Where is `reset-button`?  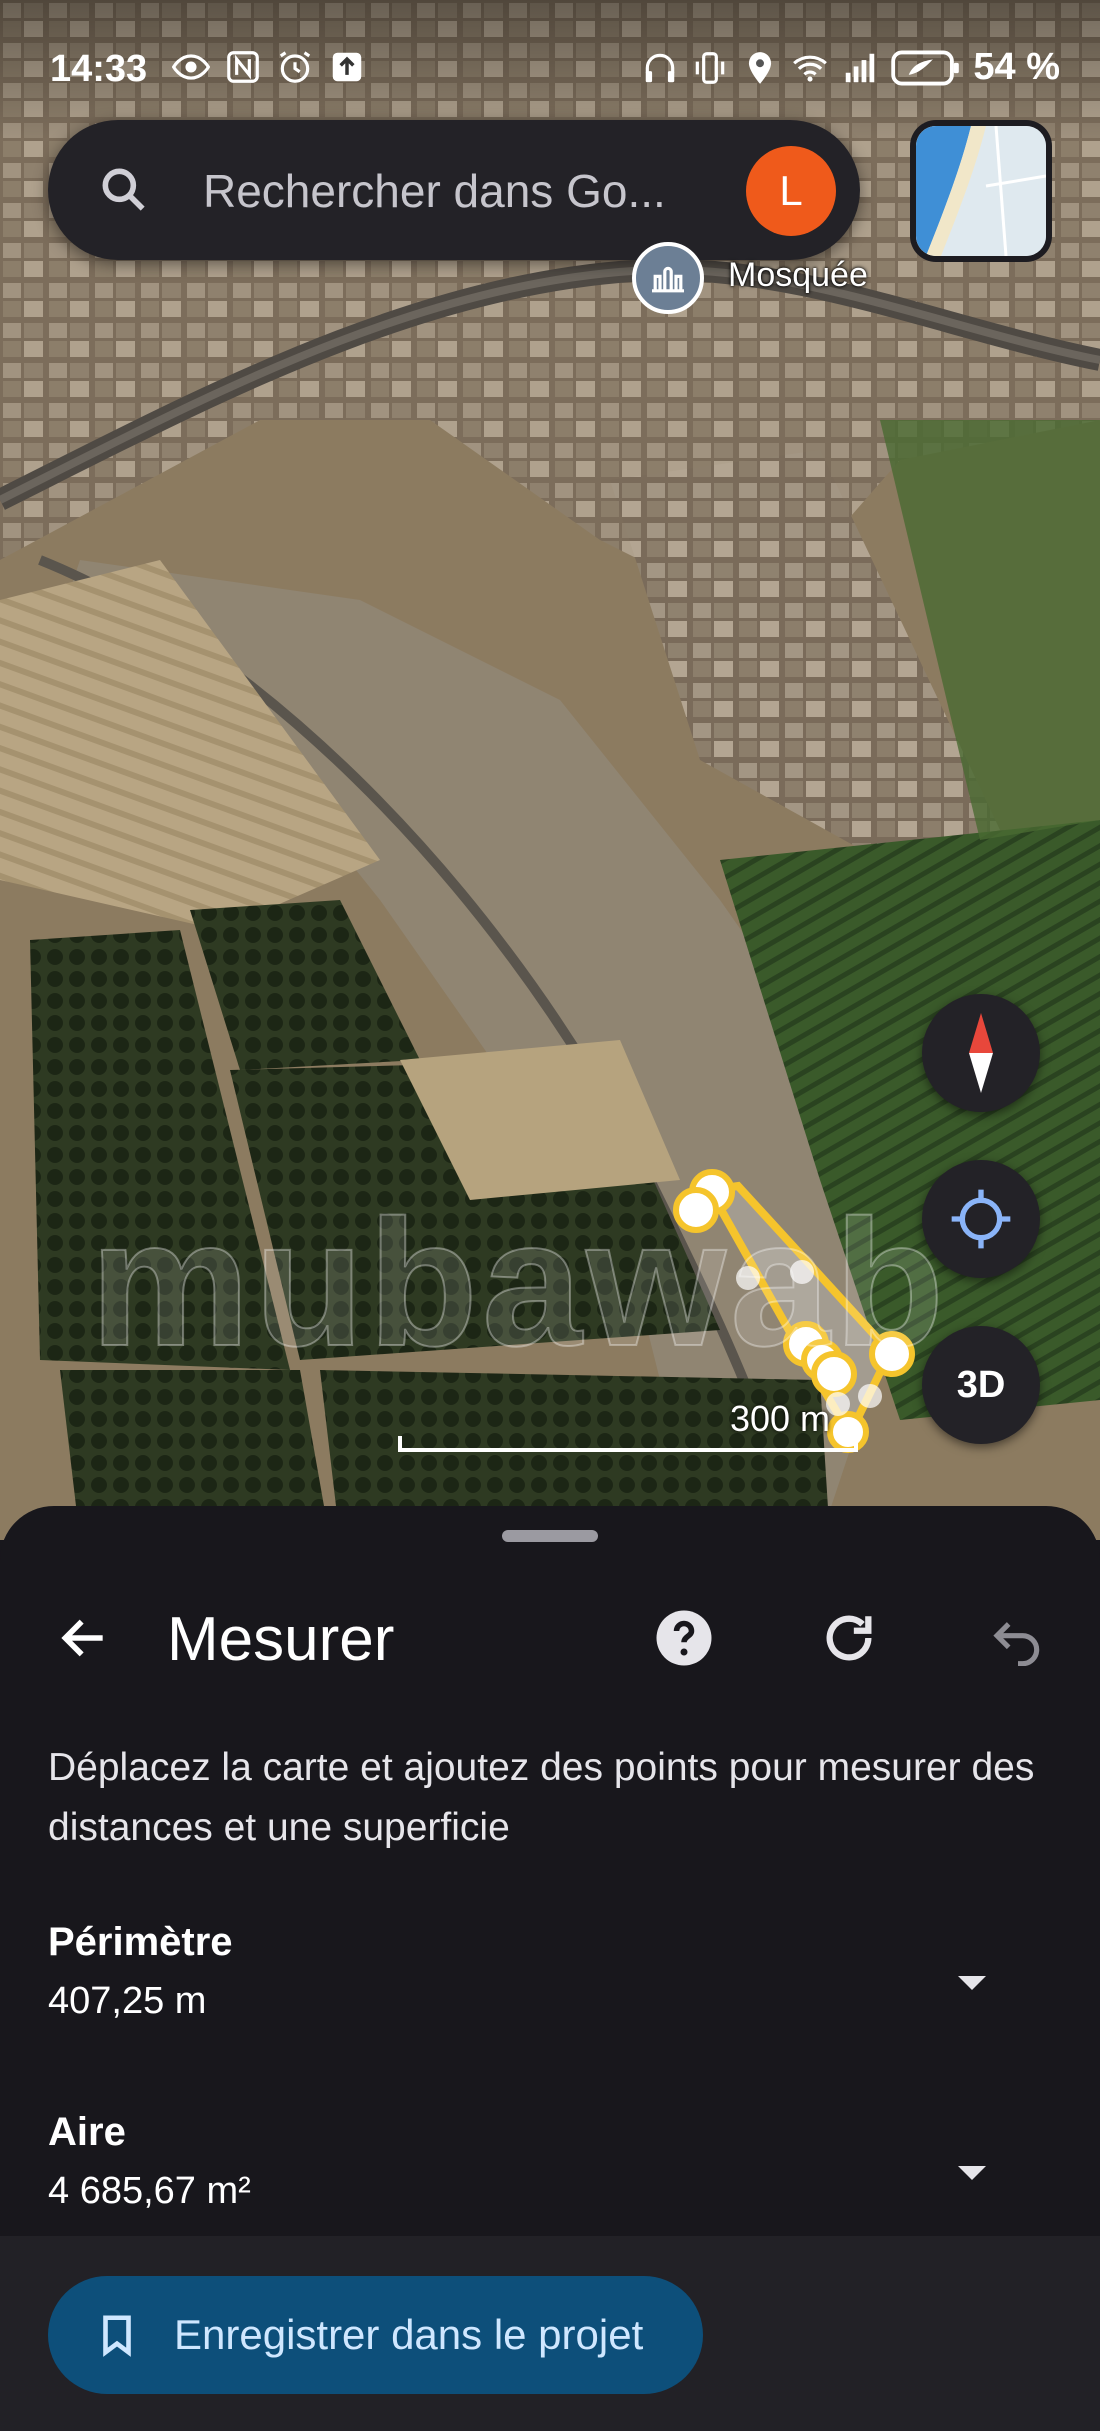
reset-button is located at coordinates (849, 1638).